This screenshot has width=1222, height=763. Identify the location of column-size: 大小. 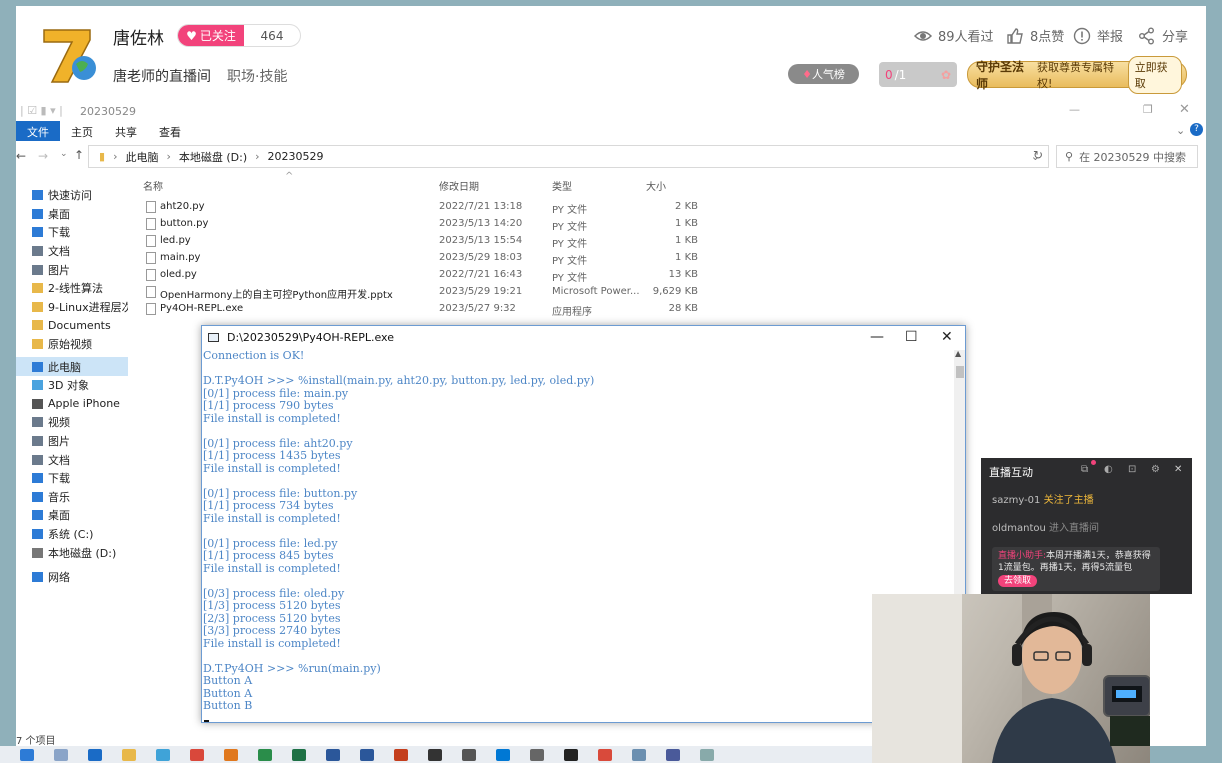
(656, 185).